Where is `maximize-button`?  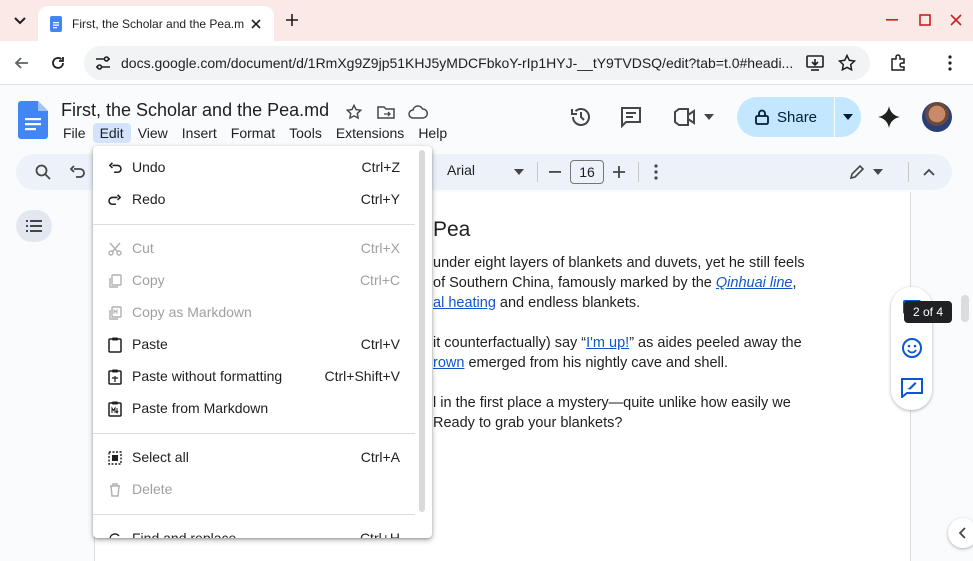
maximize-button is located at coordinates (925, 20).